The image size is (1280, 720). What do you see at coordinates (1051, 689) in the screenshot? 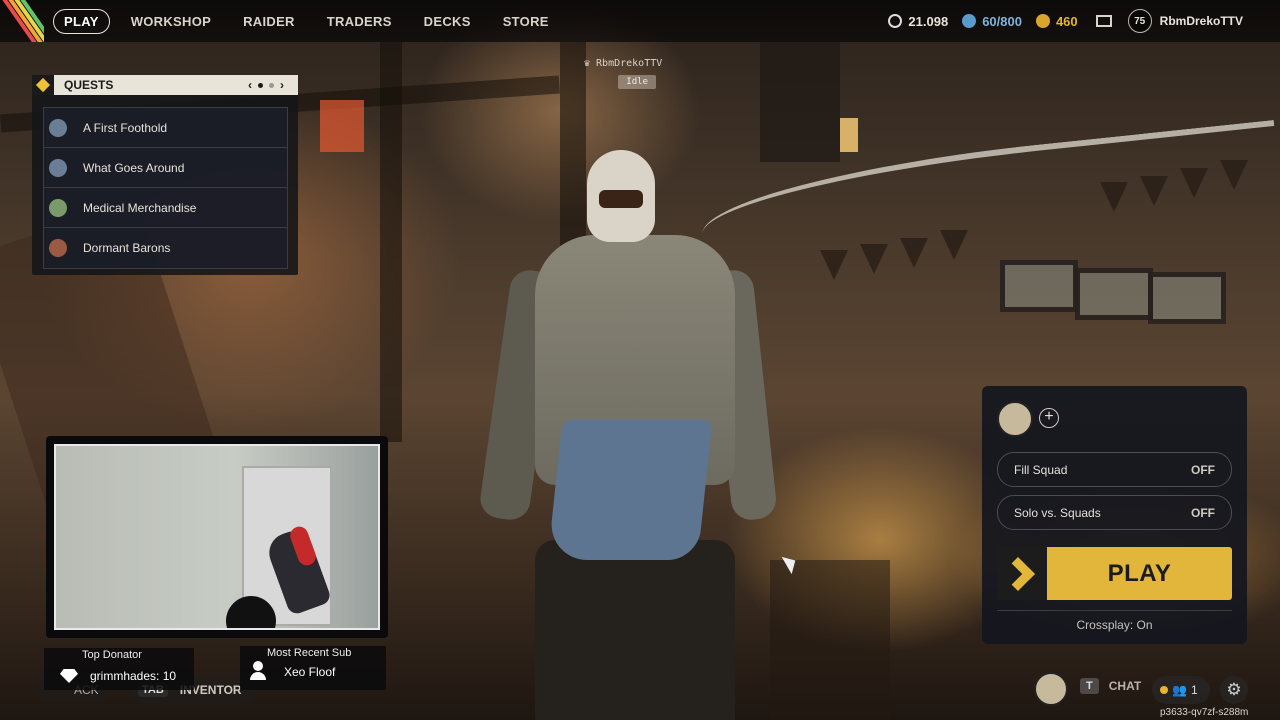
I see `player-avatar` at bounding box center [1051, 689].